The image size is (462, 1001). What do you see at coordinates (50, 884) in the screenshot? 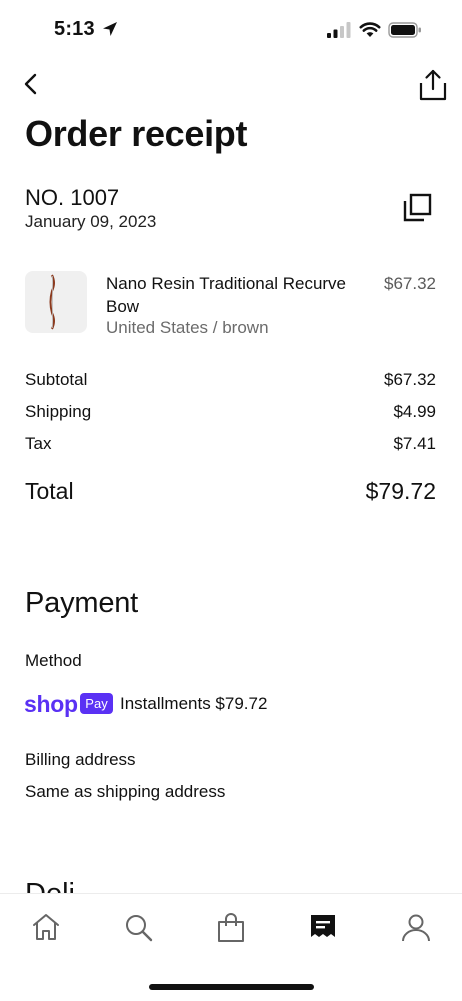
I see `delivery-heading-peek: Deli` at bounding box center [50, 884].